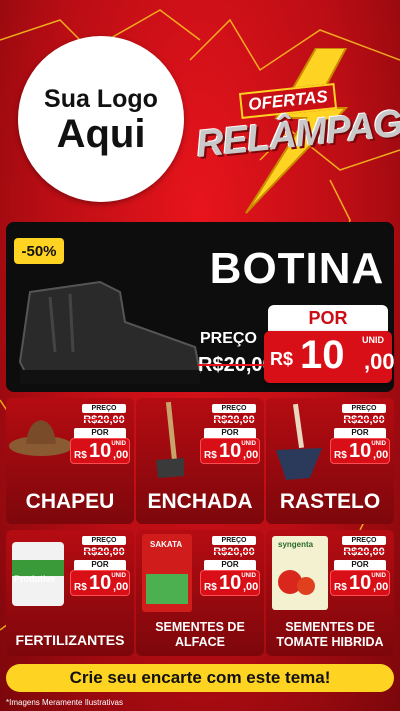  I want to click on seed-brand: syngenta, so click(296, 544).